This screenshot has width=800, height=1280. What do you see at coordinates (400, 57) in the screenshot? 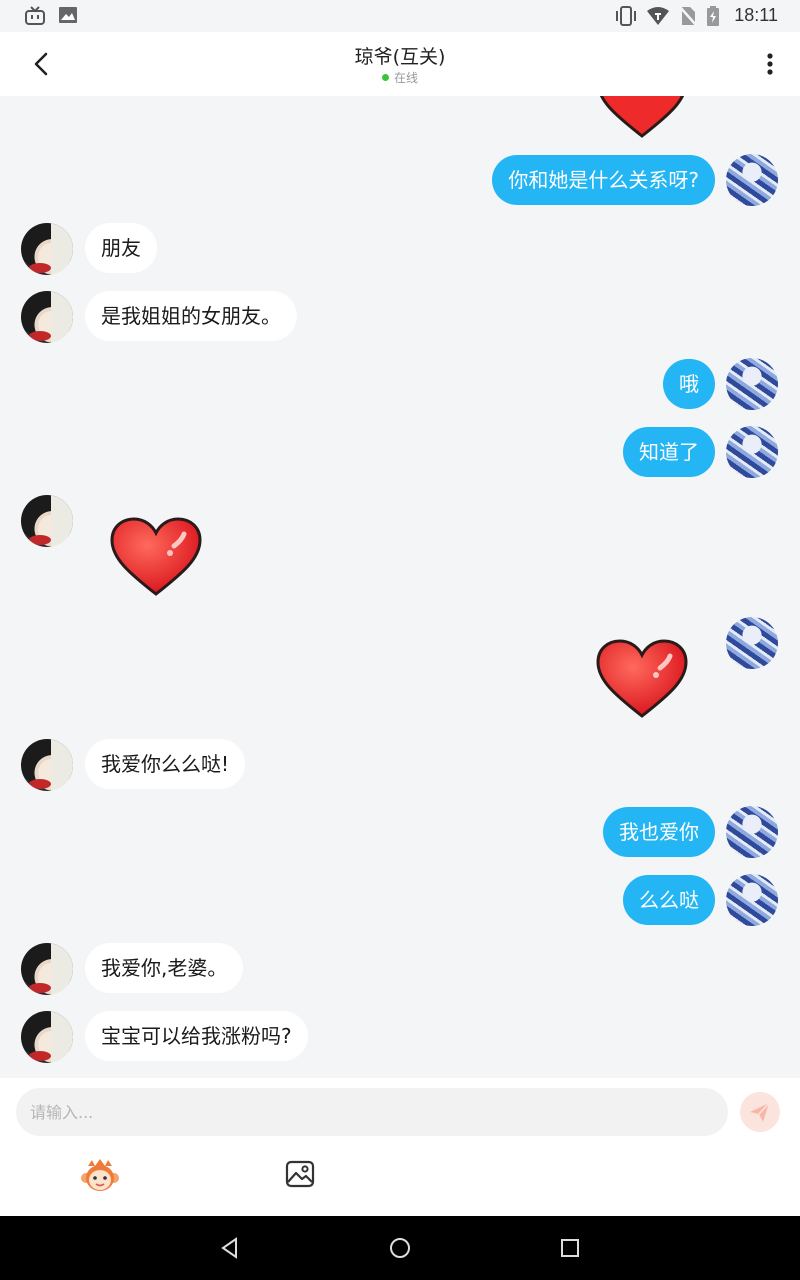
I see `contact-name: 琼爷(互关)` at bounding box center [400, 57].